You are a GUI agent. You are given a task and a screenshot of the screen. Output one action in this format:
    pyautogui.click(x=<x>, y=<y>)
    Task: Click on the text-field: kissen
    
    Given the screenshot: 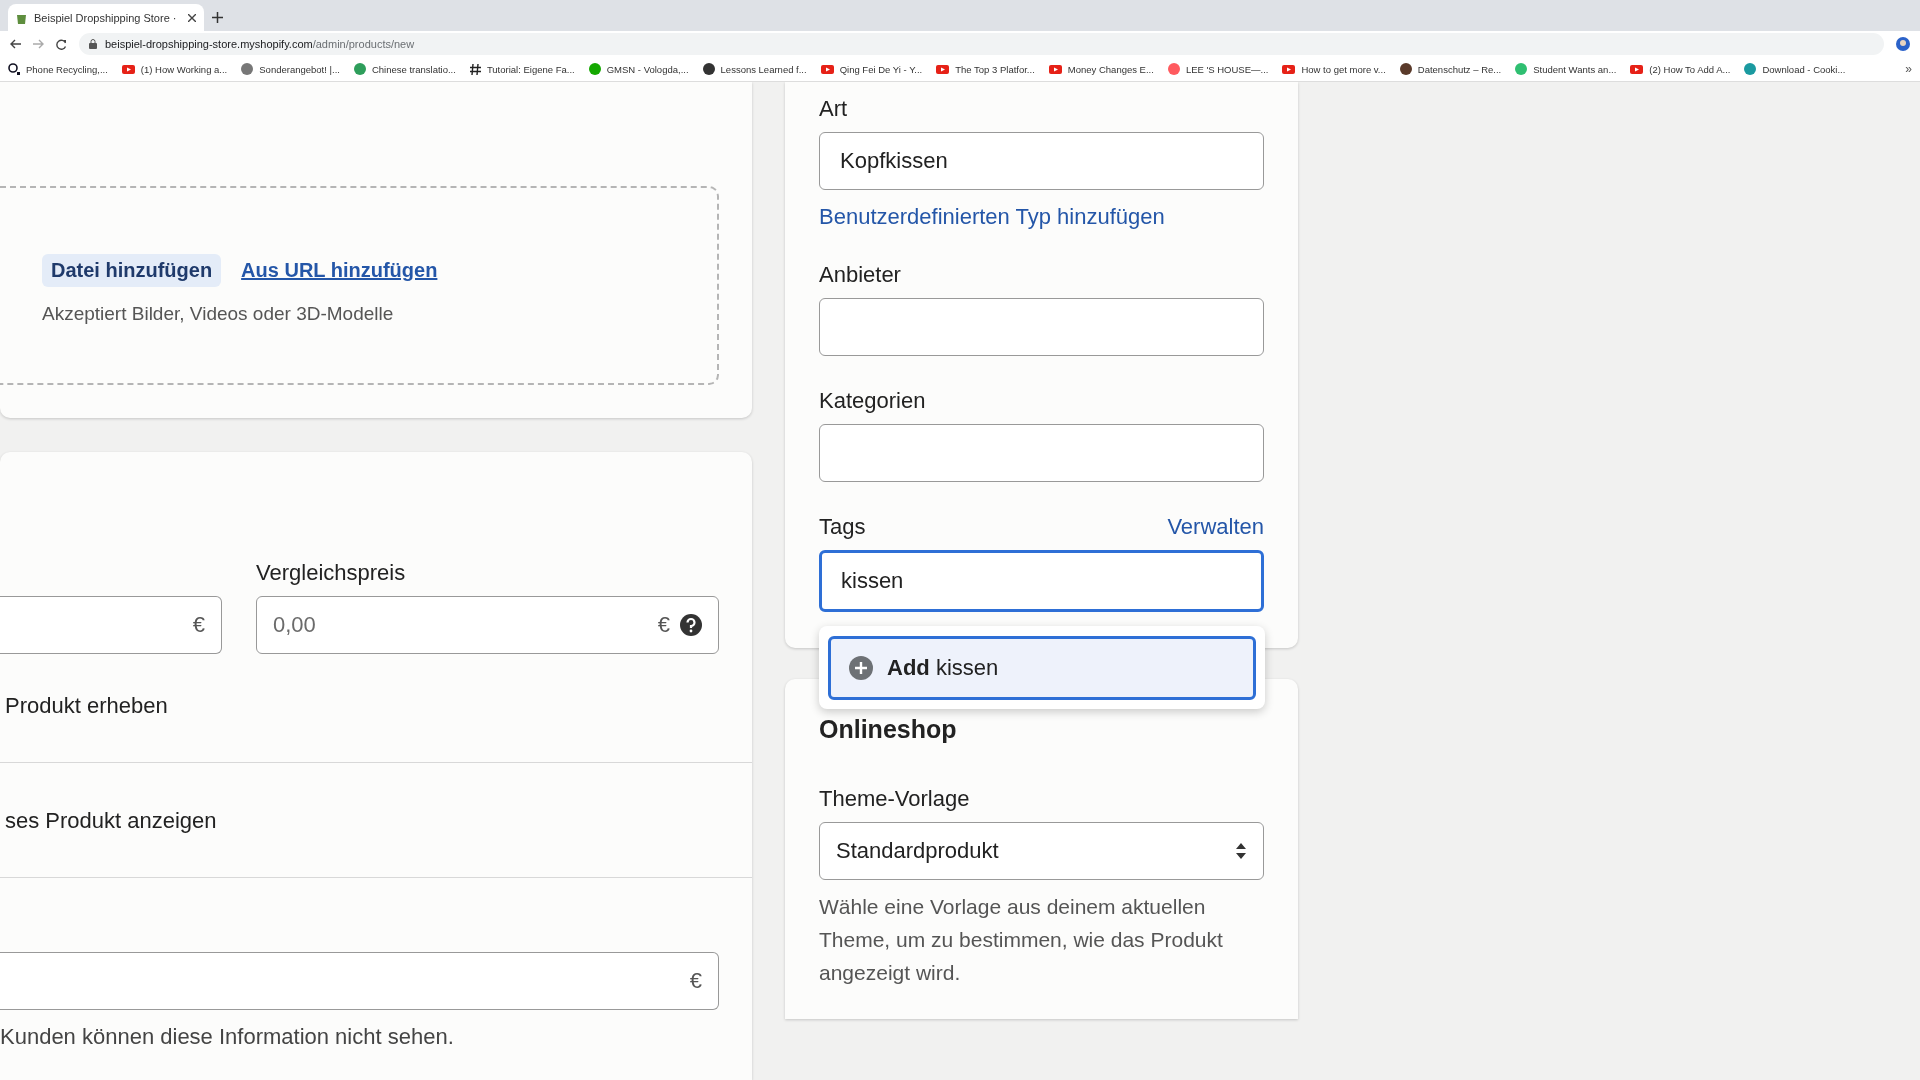 What is the action you would take?
    pyautogui.click(x=1041, y=581)
    